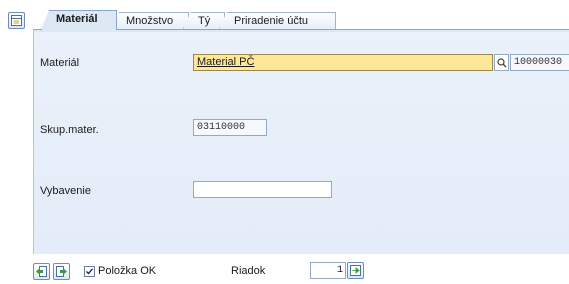 Image resolution: width=569 pixels, height=284 pixels. I want to click on search-icon, so click(502, 63).